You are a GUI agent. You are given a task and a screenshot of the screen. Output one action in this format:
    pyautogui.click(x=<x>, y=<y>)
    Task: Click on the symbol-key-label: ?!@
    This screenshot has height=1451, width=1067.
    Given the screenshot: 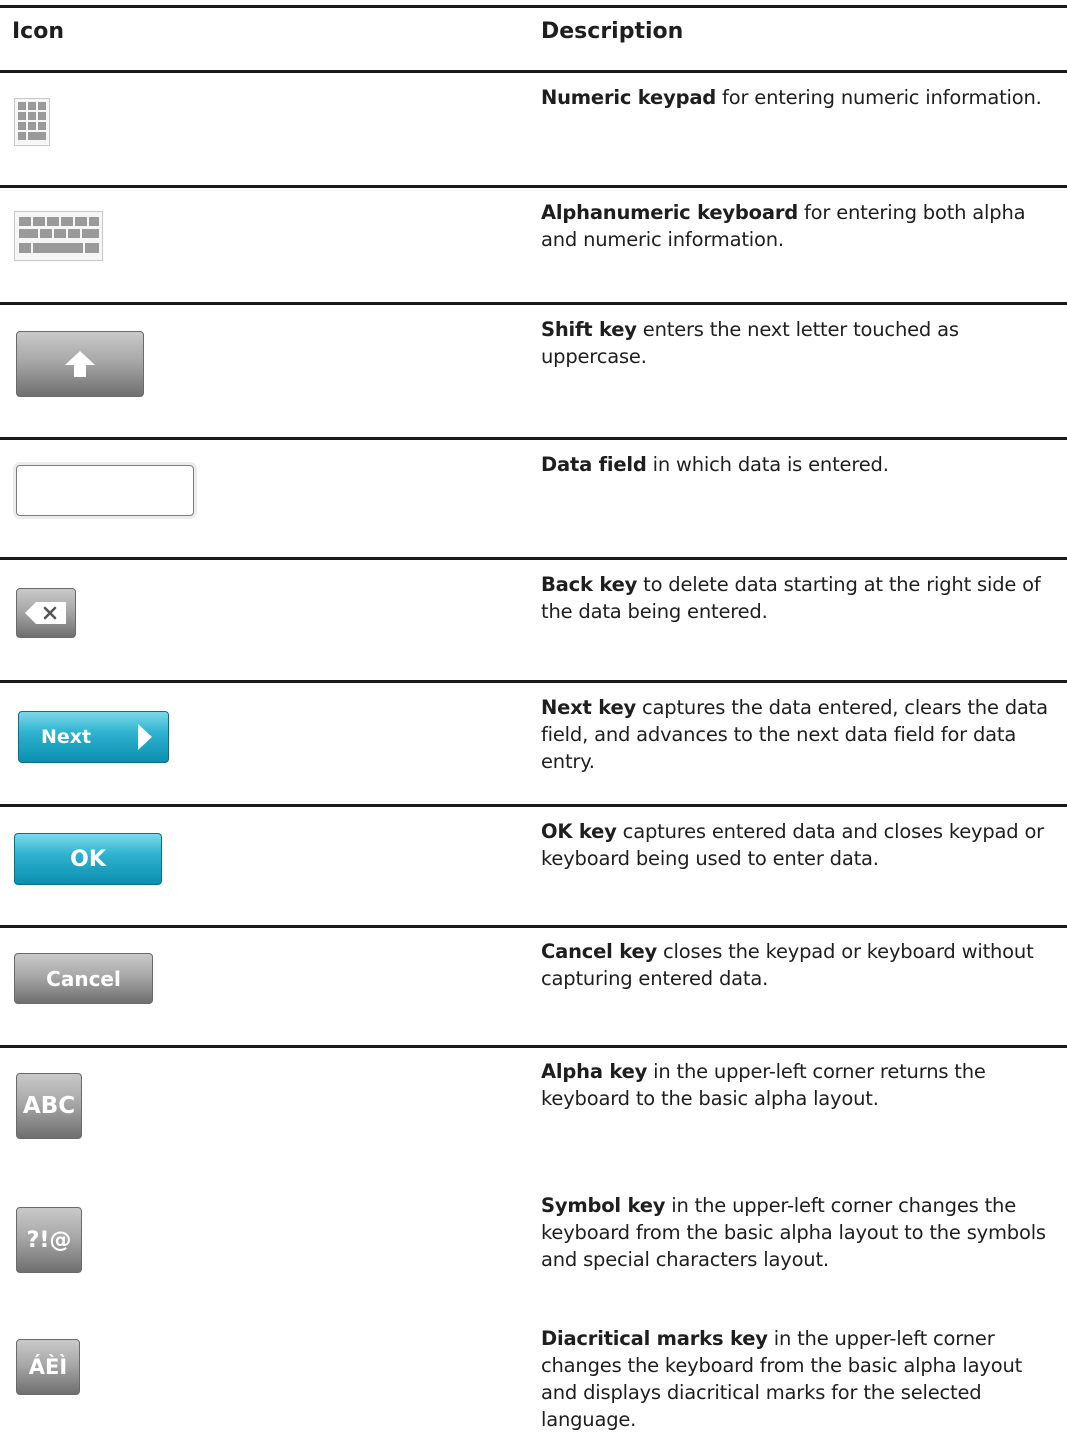 What is the action you would take?
    pyautogui.click(x=49, y=1240)
    